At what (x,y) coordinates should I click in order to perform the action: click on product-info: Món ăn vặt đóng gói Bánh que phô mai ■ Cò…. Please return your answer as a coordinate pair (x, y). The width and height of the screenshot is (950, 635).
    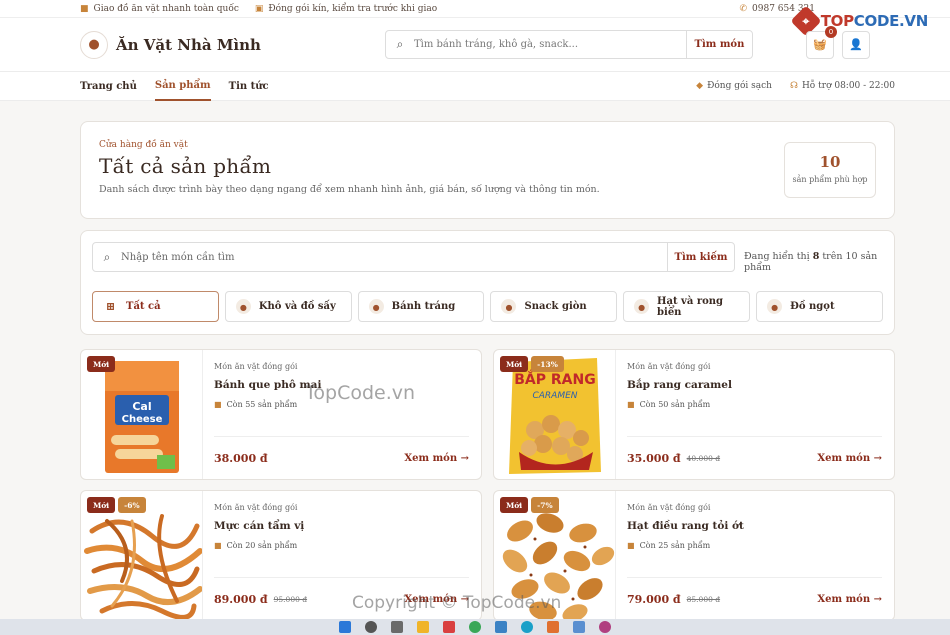
    Looking at the image, I should click on (342, 414).